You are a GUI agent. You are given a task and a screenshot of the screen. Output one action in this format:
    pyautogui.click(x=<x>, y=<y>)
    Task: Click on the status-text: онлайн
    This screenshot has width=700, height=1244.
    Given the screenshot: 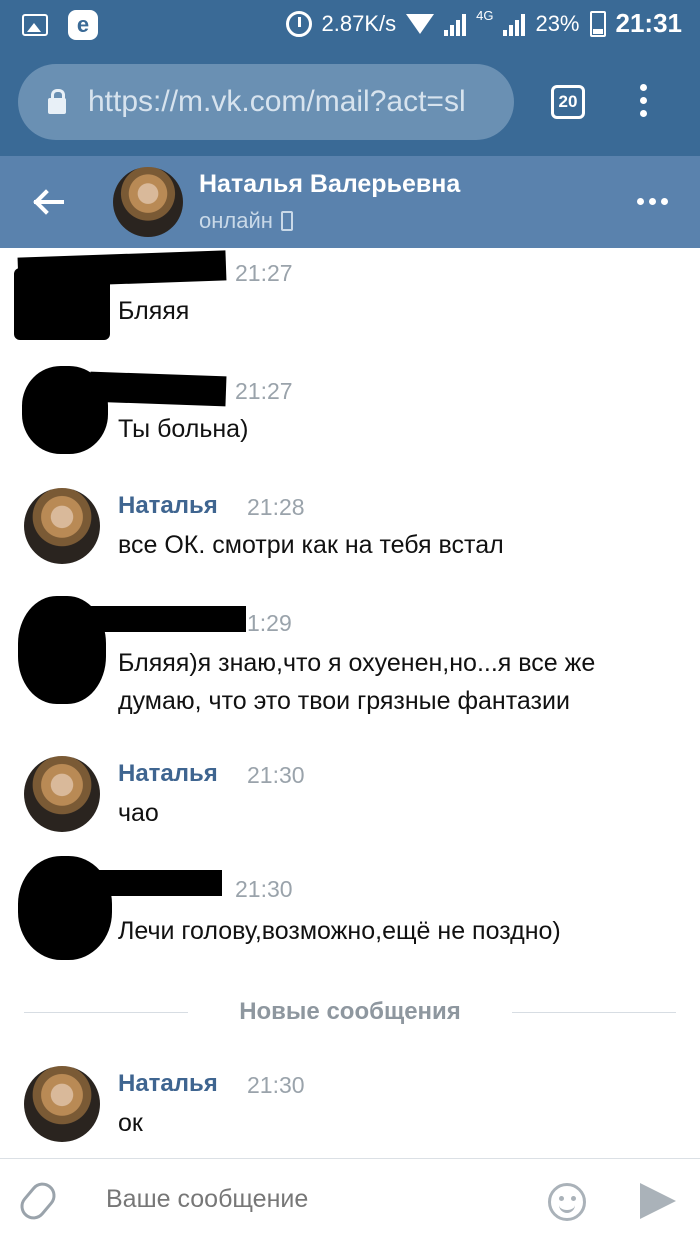 What is the action you would take?
    pyautogui.click(x=236, y=220)
    